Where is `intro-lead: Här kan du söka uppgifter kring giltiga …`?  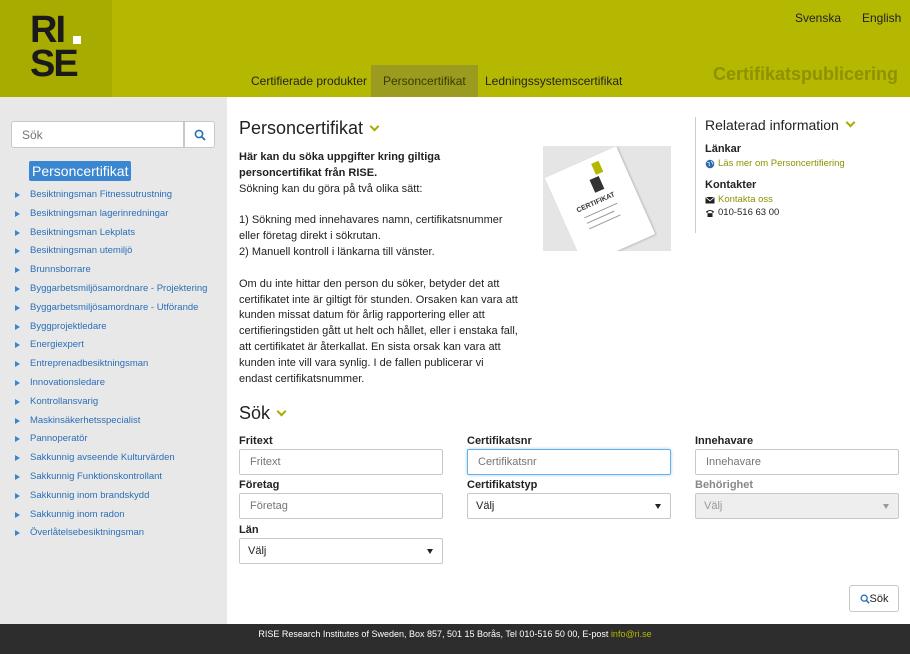 intro-lead: Här kan du söka uppgifter kring giltiga … is located at coordinates (340, 165).